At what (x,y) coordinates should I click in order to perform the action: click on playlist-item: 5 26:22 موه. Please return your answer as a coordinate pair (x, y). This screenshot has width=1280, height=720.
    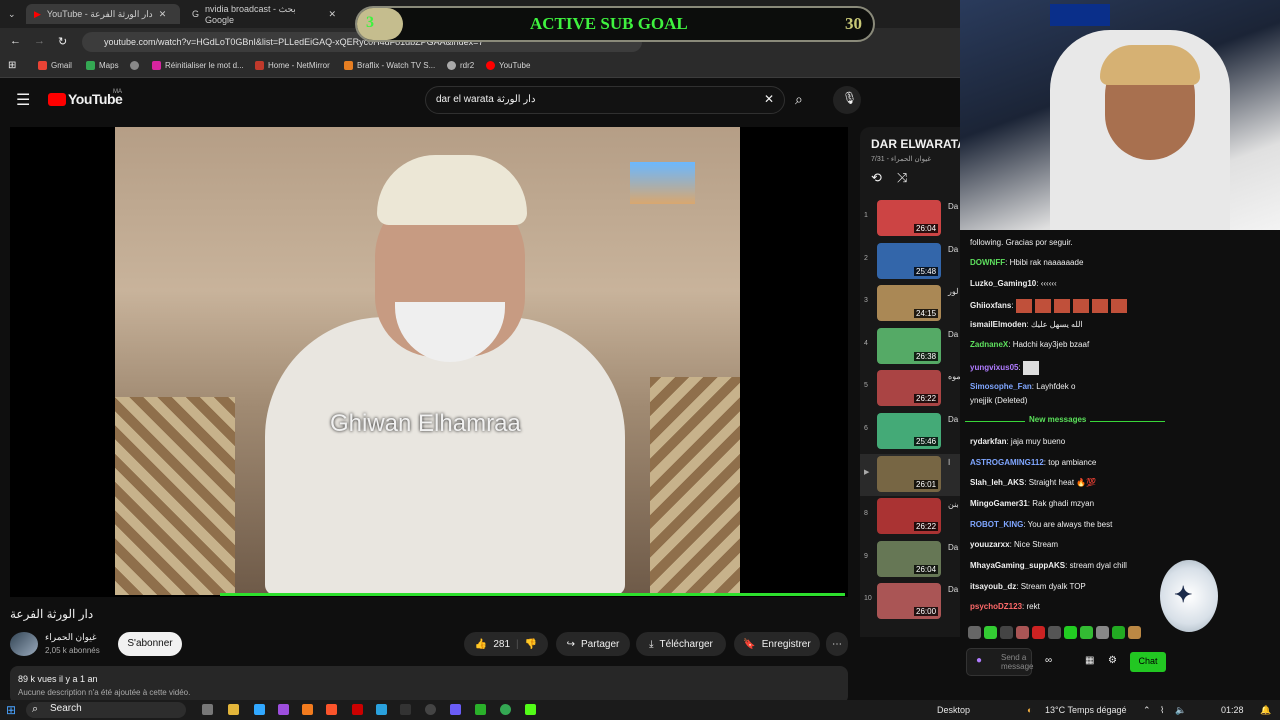
    Looking at the image, I should click on (910, 389).